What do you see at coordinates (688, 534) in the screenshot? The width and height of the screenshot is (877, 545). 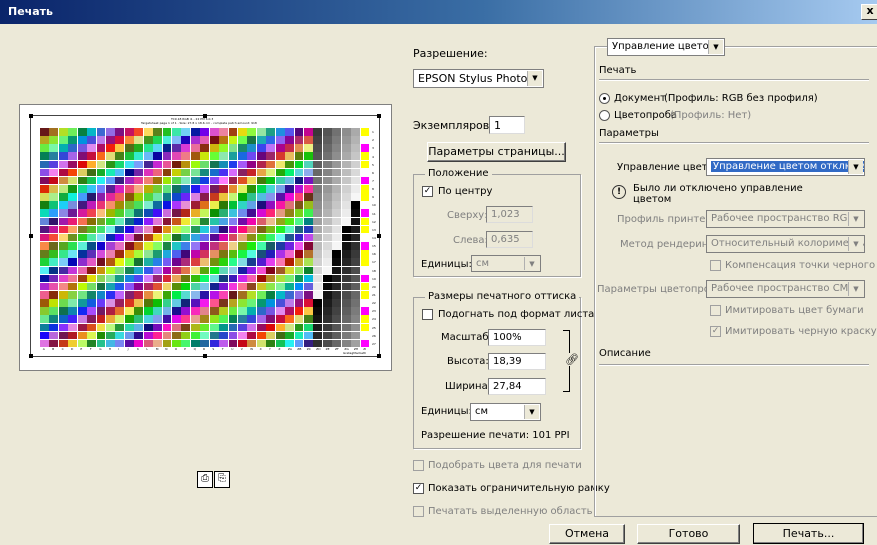 I see `done-button: Готово` at bounding box center [688, 534].